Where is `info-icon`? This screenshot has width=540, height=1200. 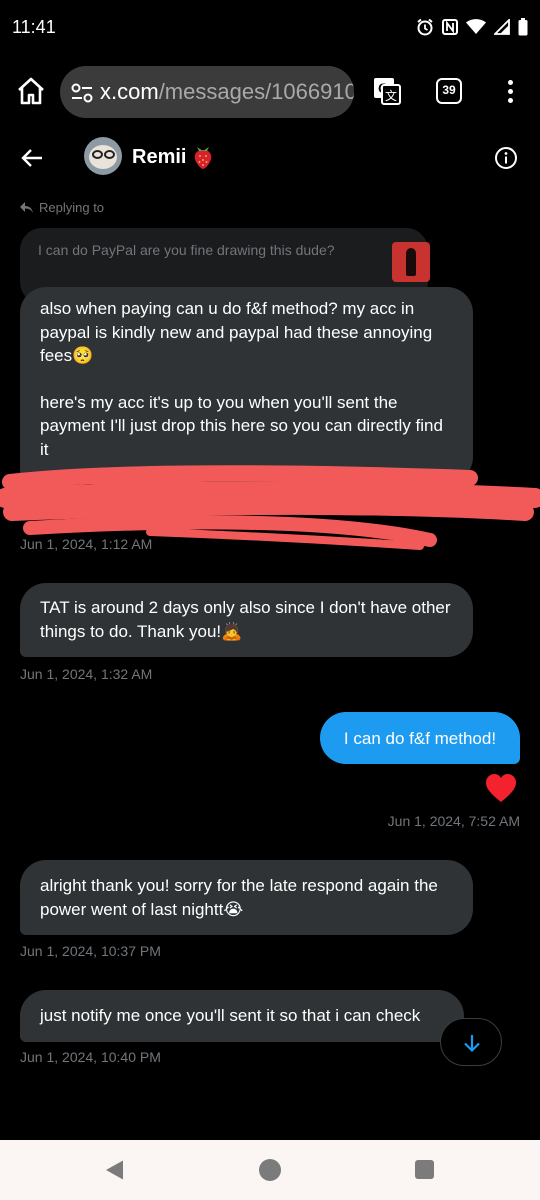 info-icon is located at coordinates (506, 158).